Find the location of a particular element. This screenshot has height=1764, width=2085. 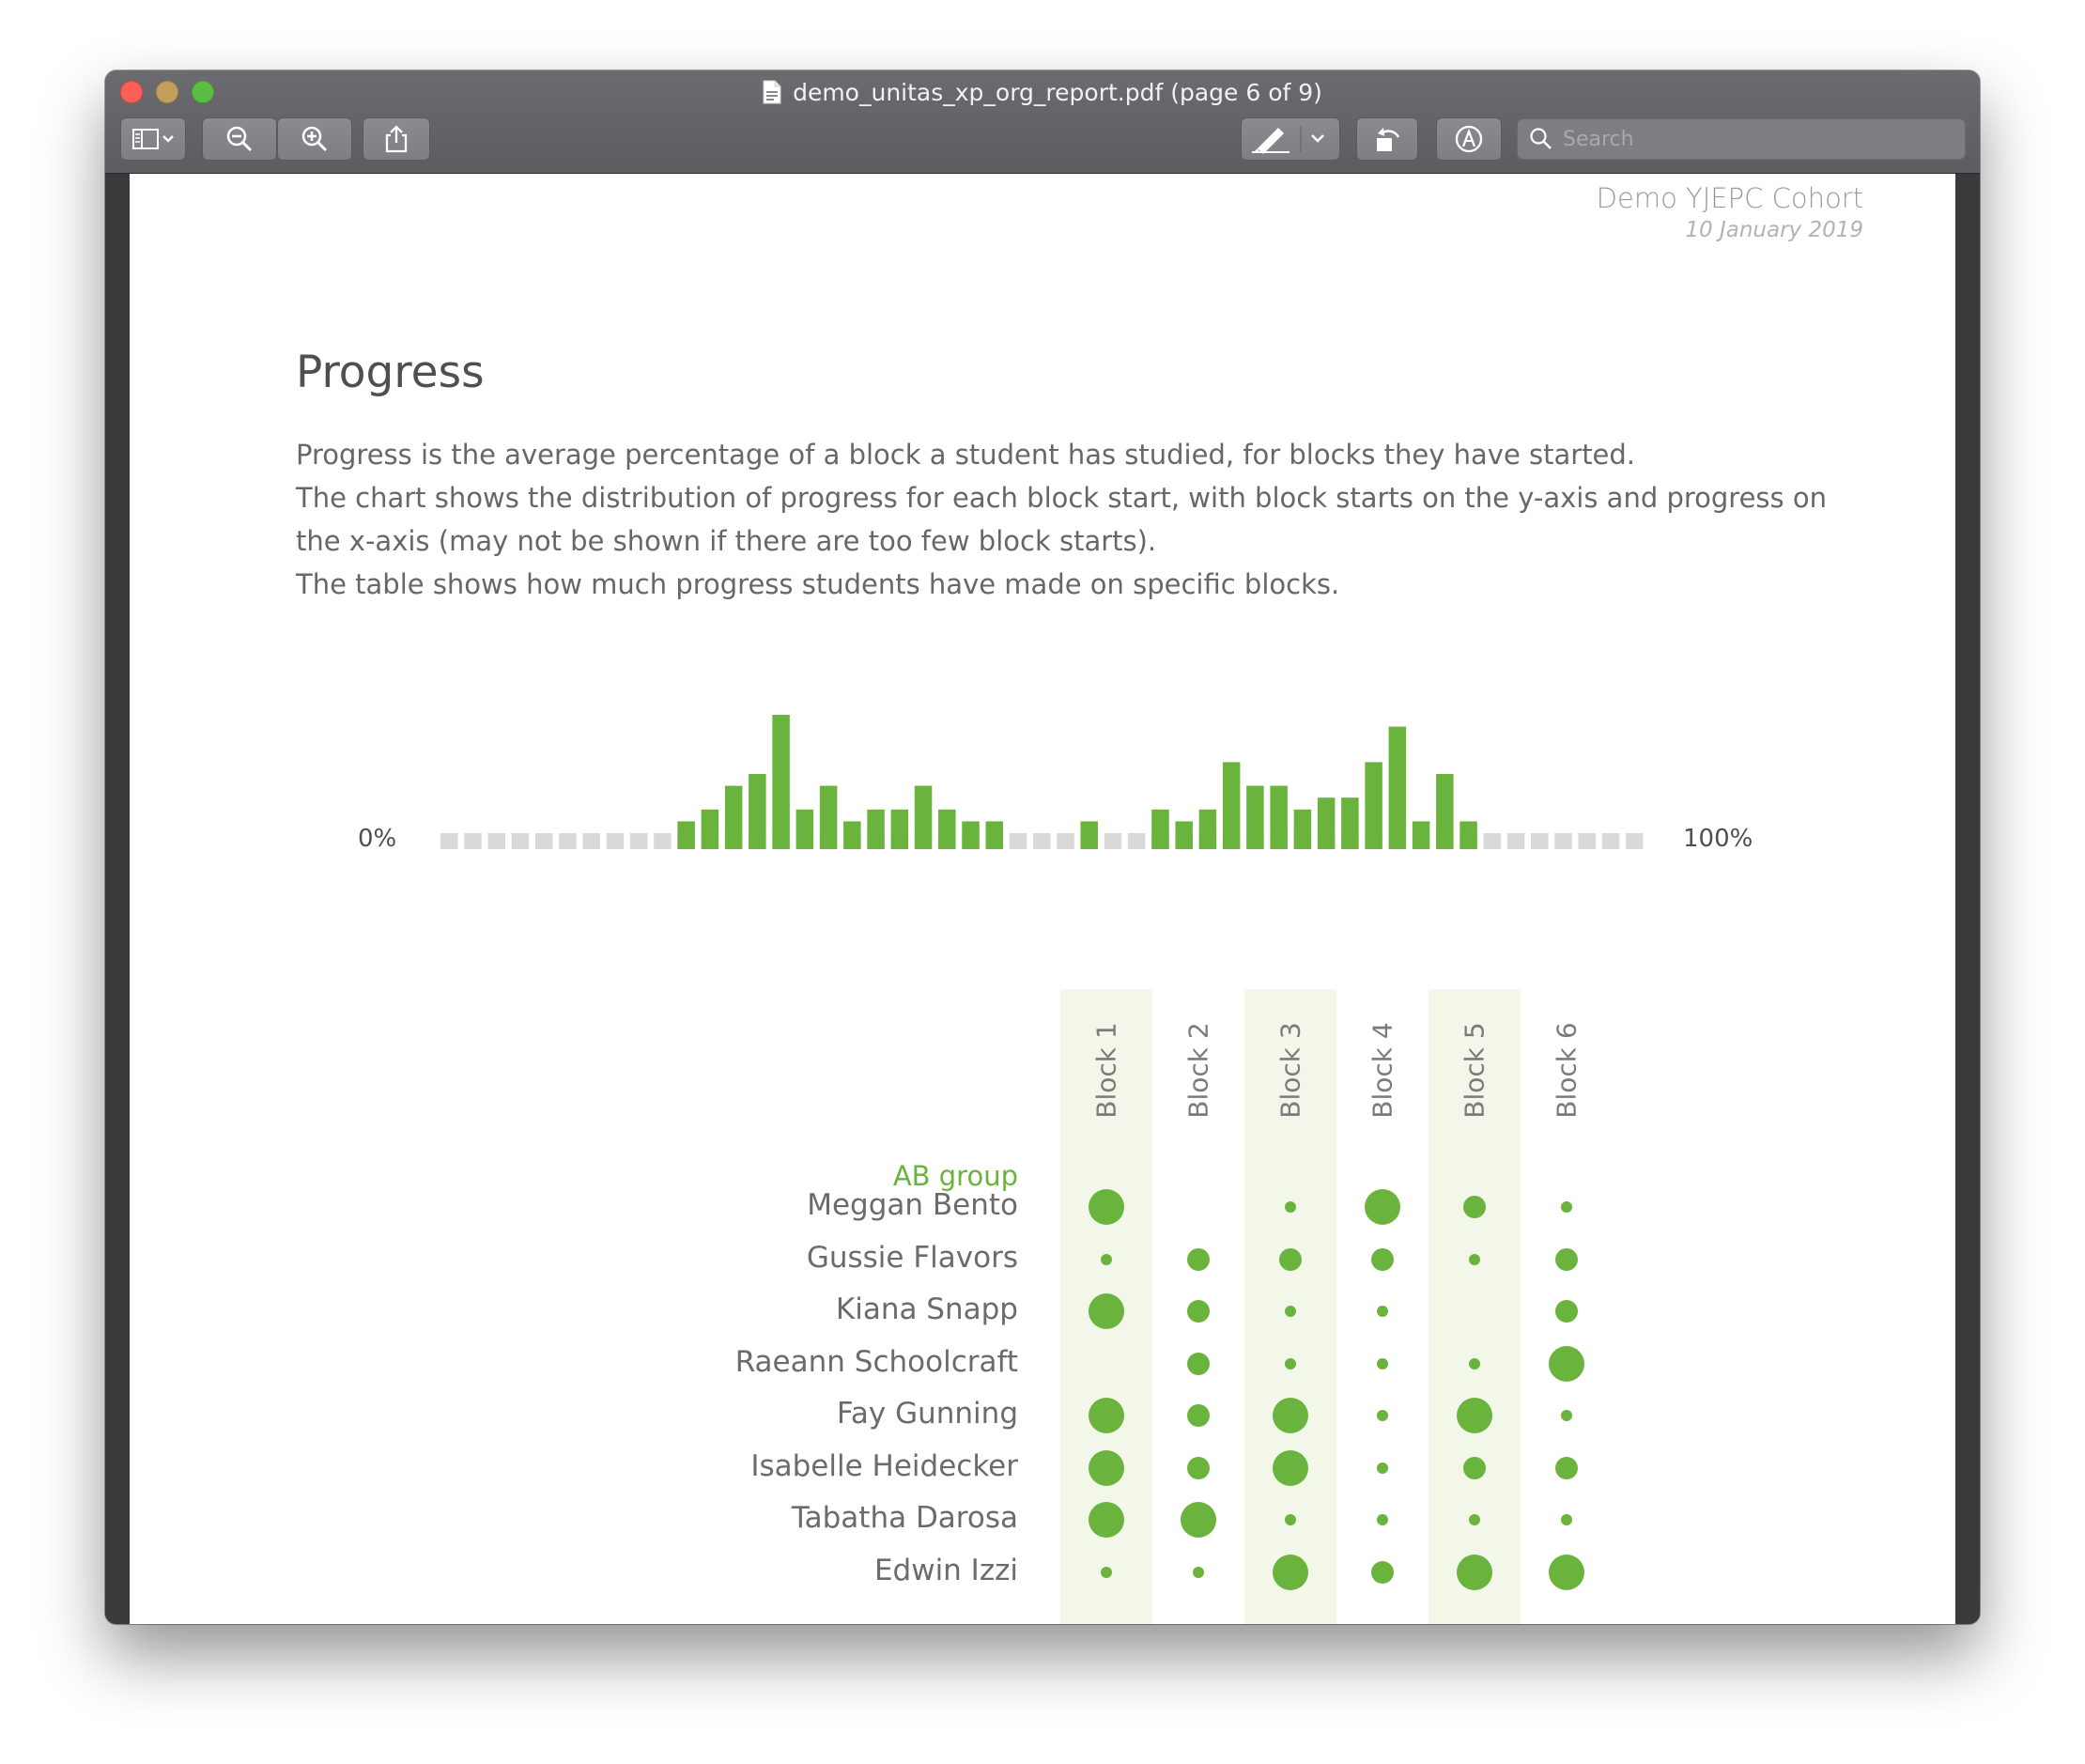

student-name: Gussie Flavors is located at coordinates (912, 1257).